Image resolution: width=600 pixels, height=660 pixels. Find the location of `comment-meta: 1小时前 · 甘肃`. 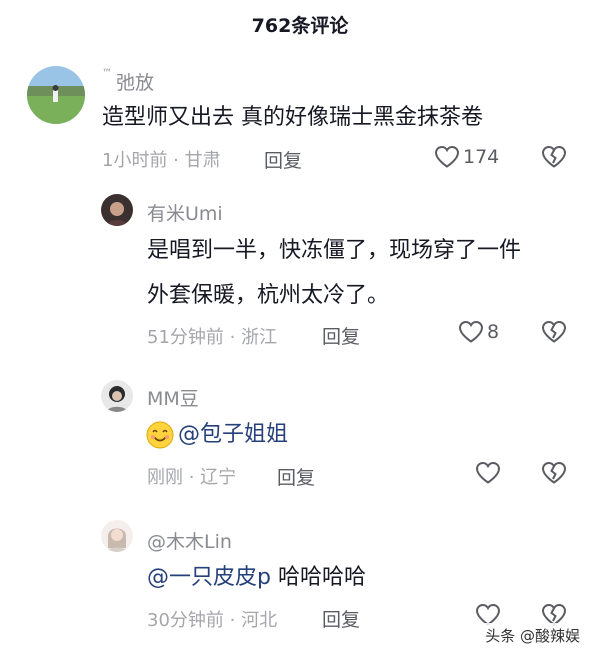

comment-meta: 1小时前 · 甘肃 is located at coordinates (161, 160).